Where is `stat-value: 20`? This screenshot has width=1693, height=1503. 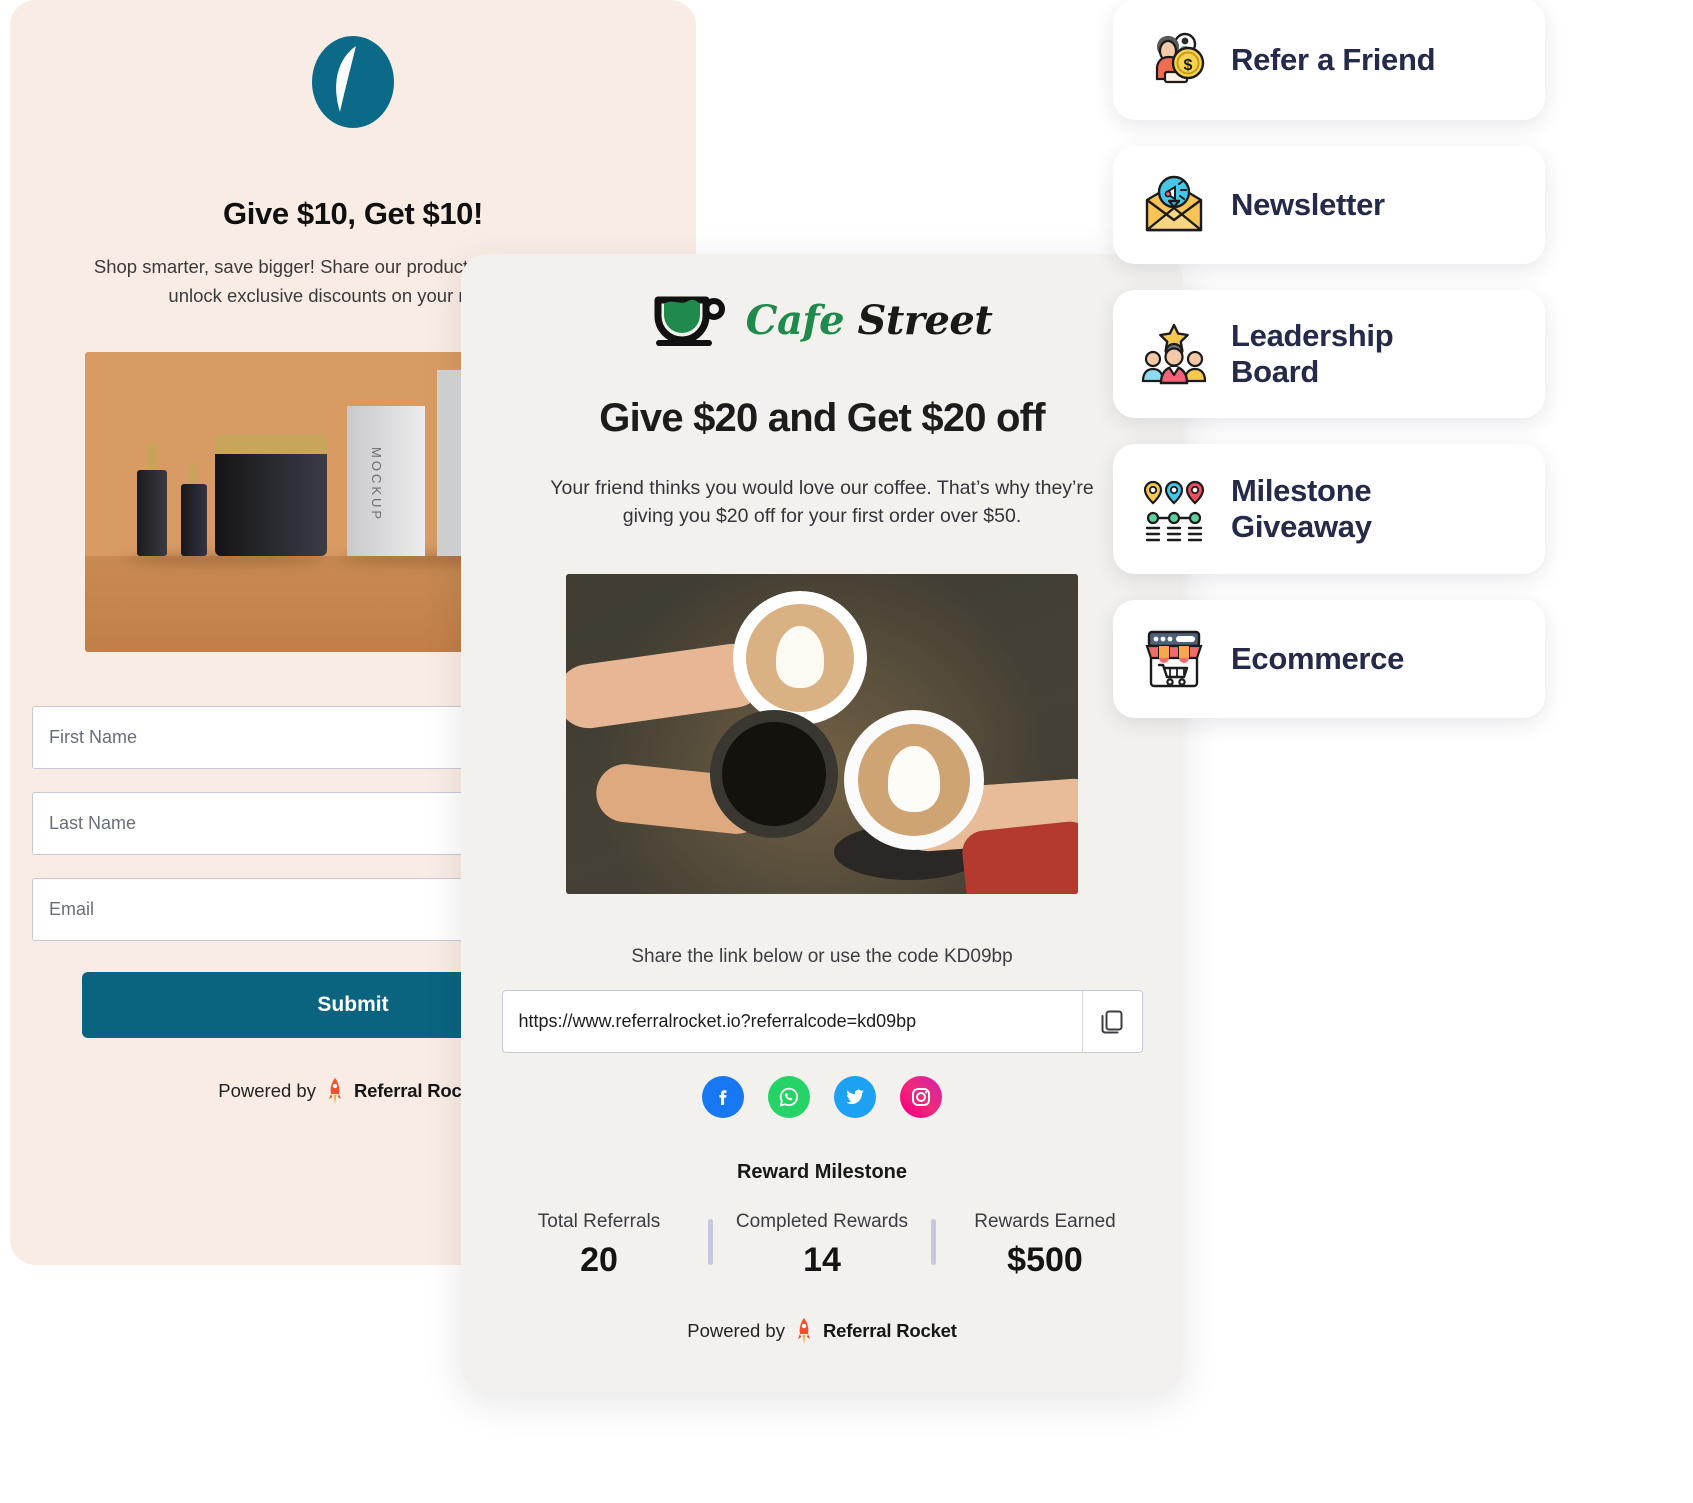 stat-value: 20 is located at coordinates (599, 1260).